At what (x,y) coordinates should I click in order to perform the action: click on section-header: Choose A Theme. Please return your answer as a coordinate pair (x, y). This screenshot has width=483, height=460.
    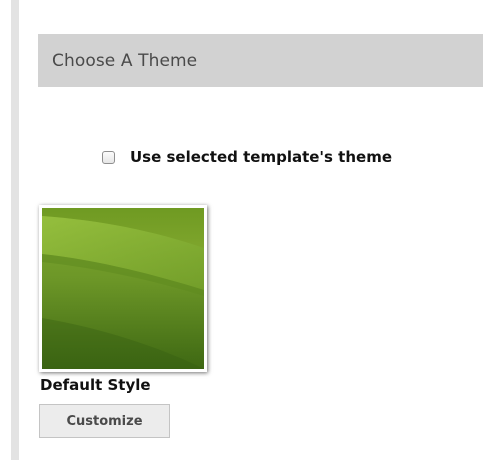
    Looking at the image, I should click on (260, 60).